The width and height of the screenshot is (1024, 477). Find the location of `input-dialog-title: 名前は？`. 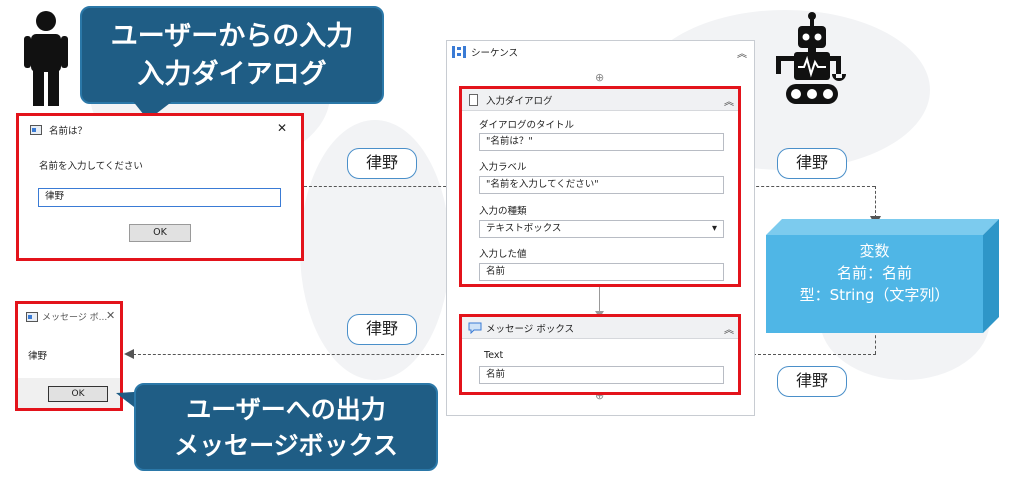

input-dialog-title: 名前は？ is located at coordinates (68, 131).